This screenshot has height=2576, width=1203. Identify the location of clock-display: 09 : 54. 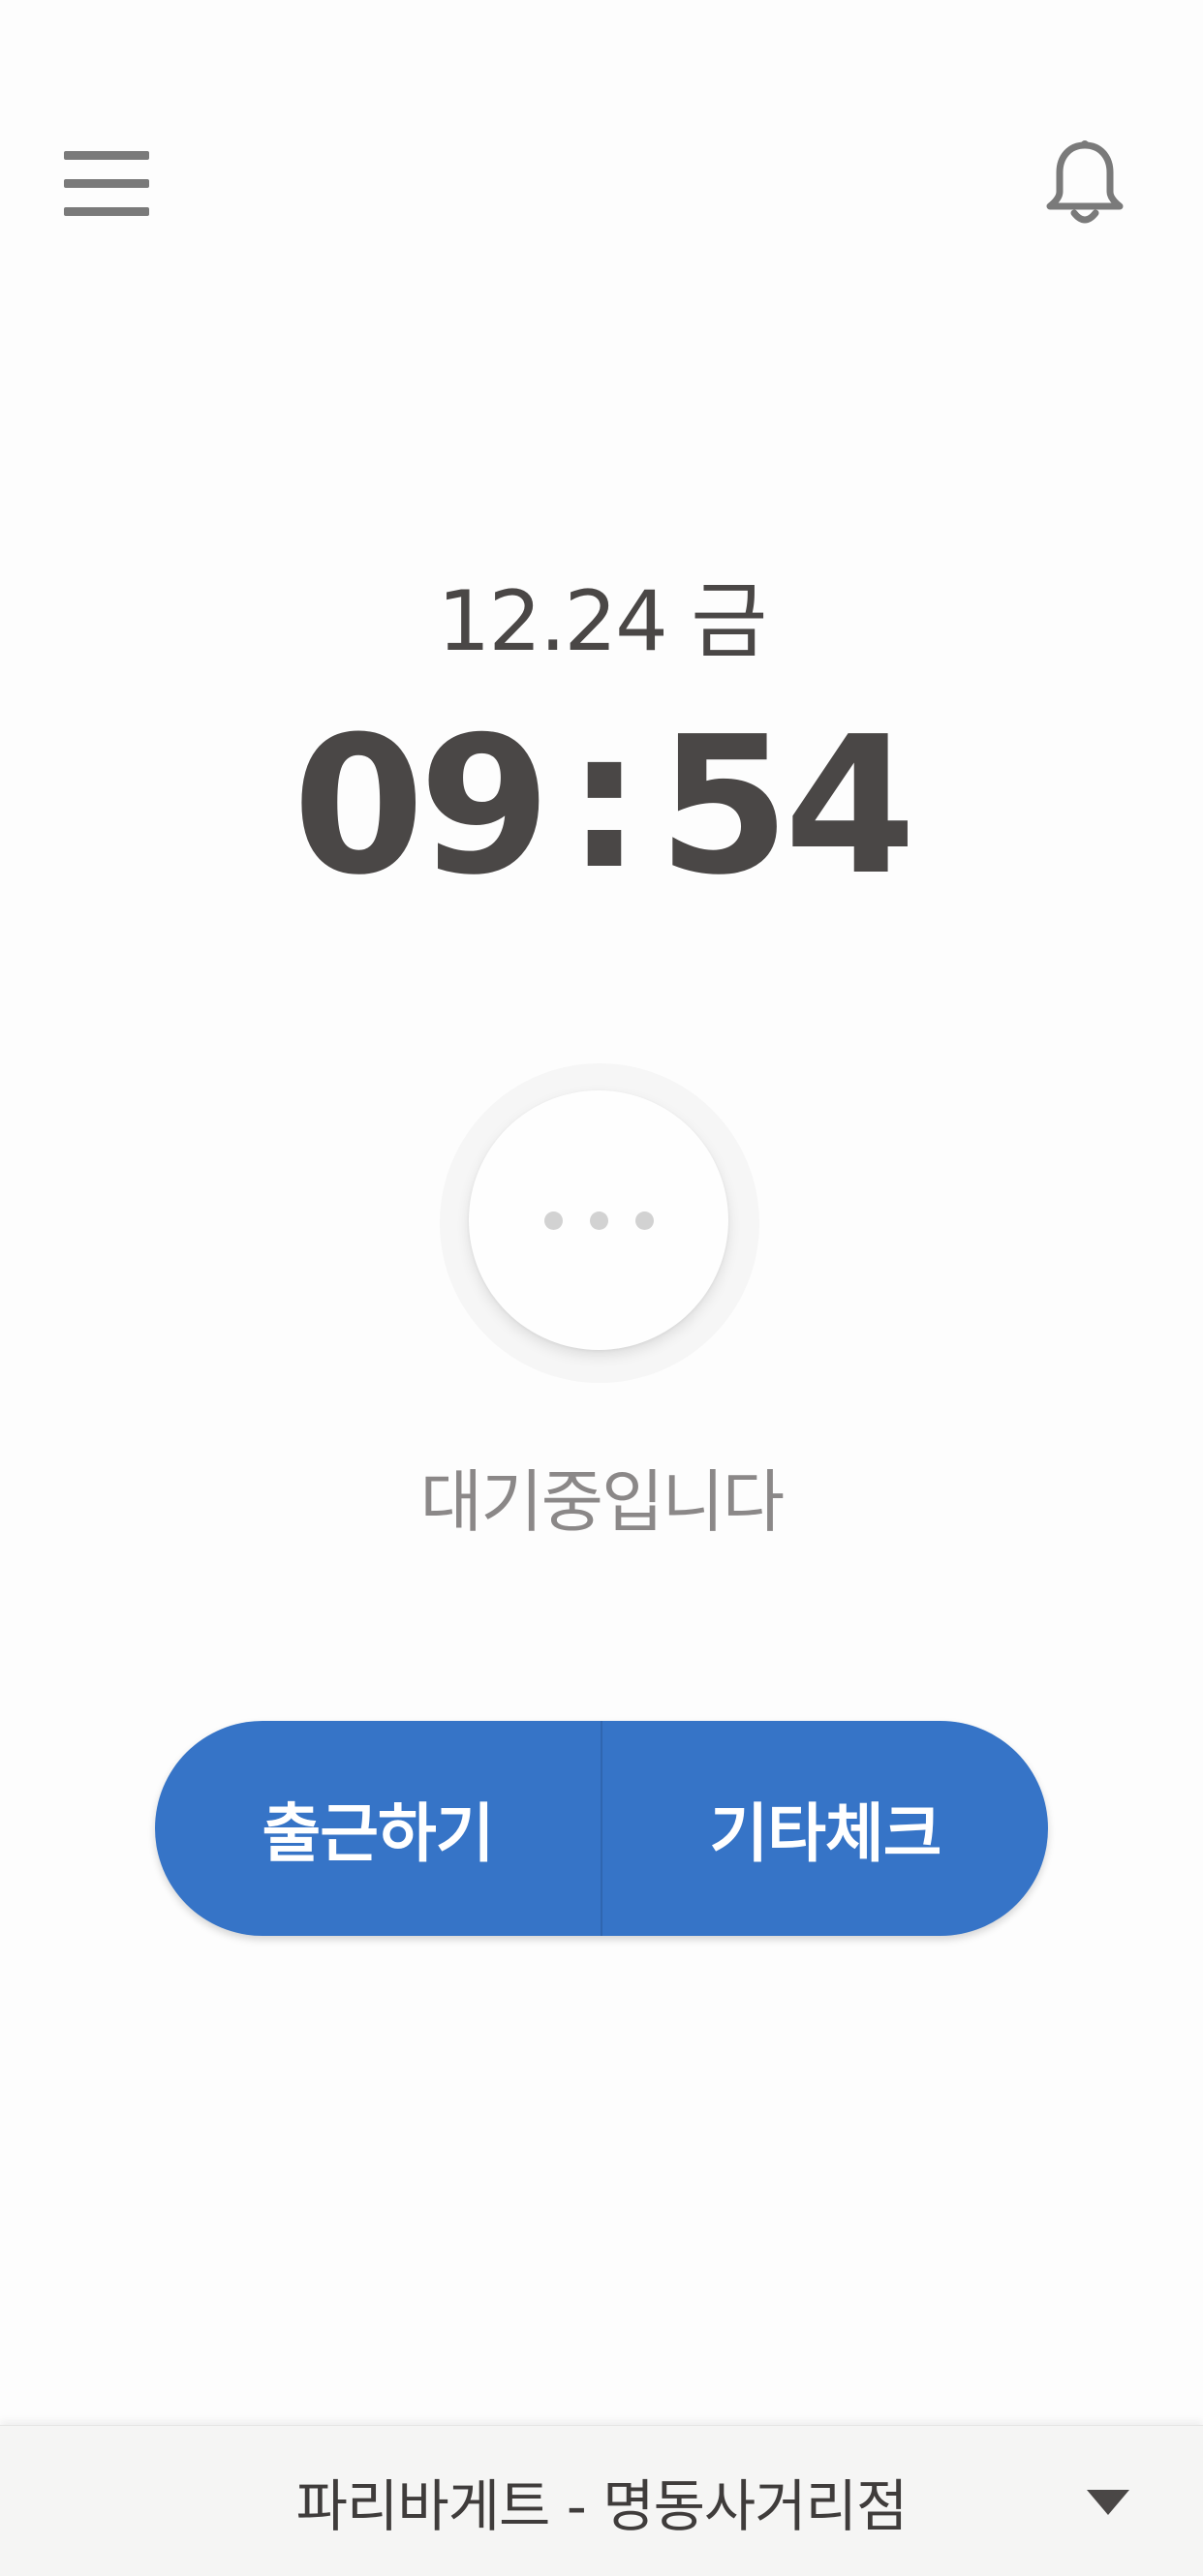
(601, 803).